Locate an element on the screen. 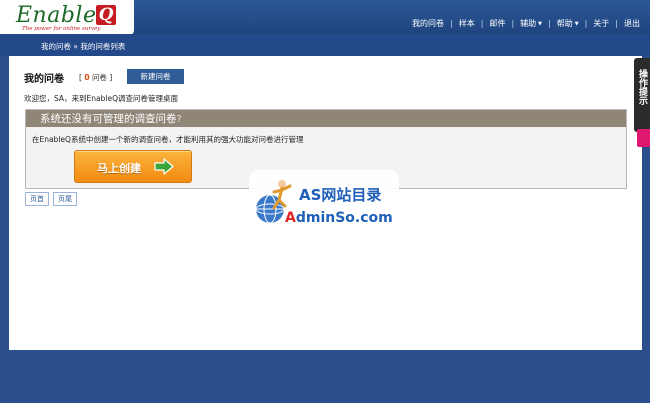 The width and height of the screenshot is (650, 403). logo-q-mark: Q is located at coordinates (106, 15).